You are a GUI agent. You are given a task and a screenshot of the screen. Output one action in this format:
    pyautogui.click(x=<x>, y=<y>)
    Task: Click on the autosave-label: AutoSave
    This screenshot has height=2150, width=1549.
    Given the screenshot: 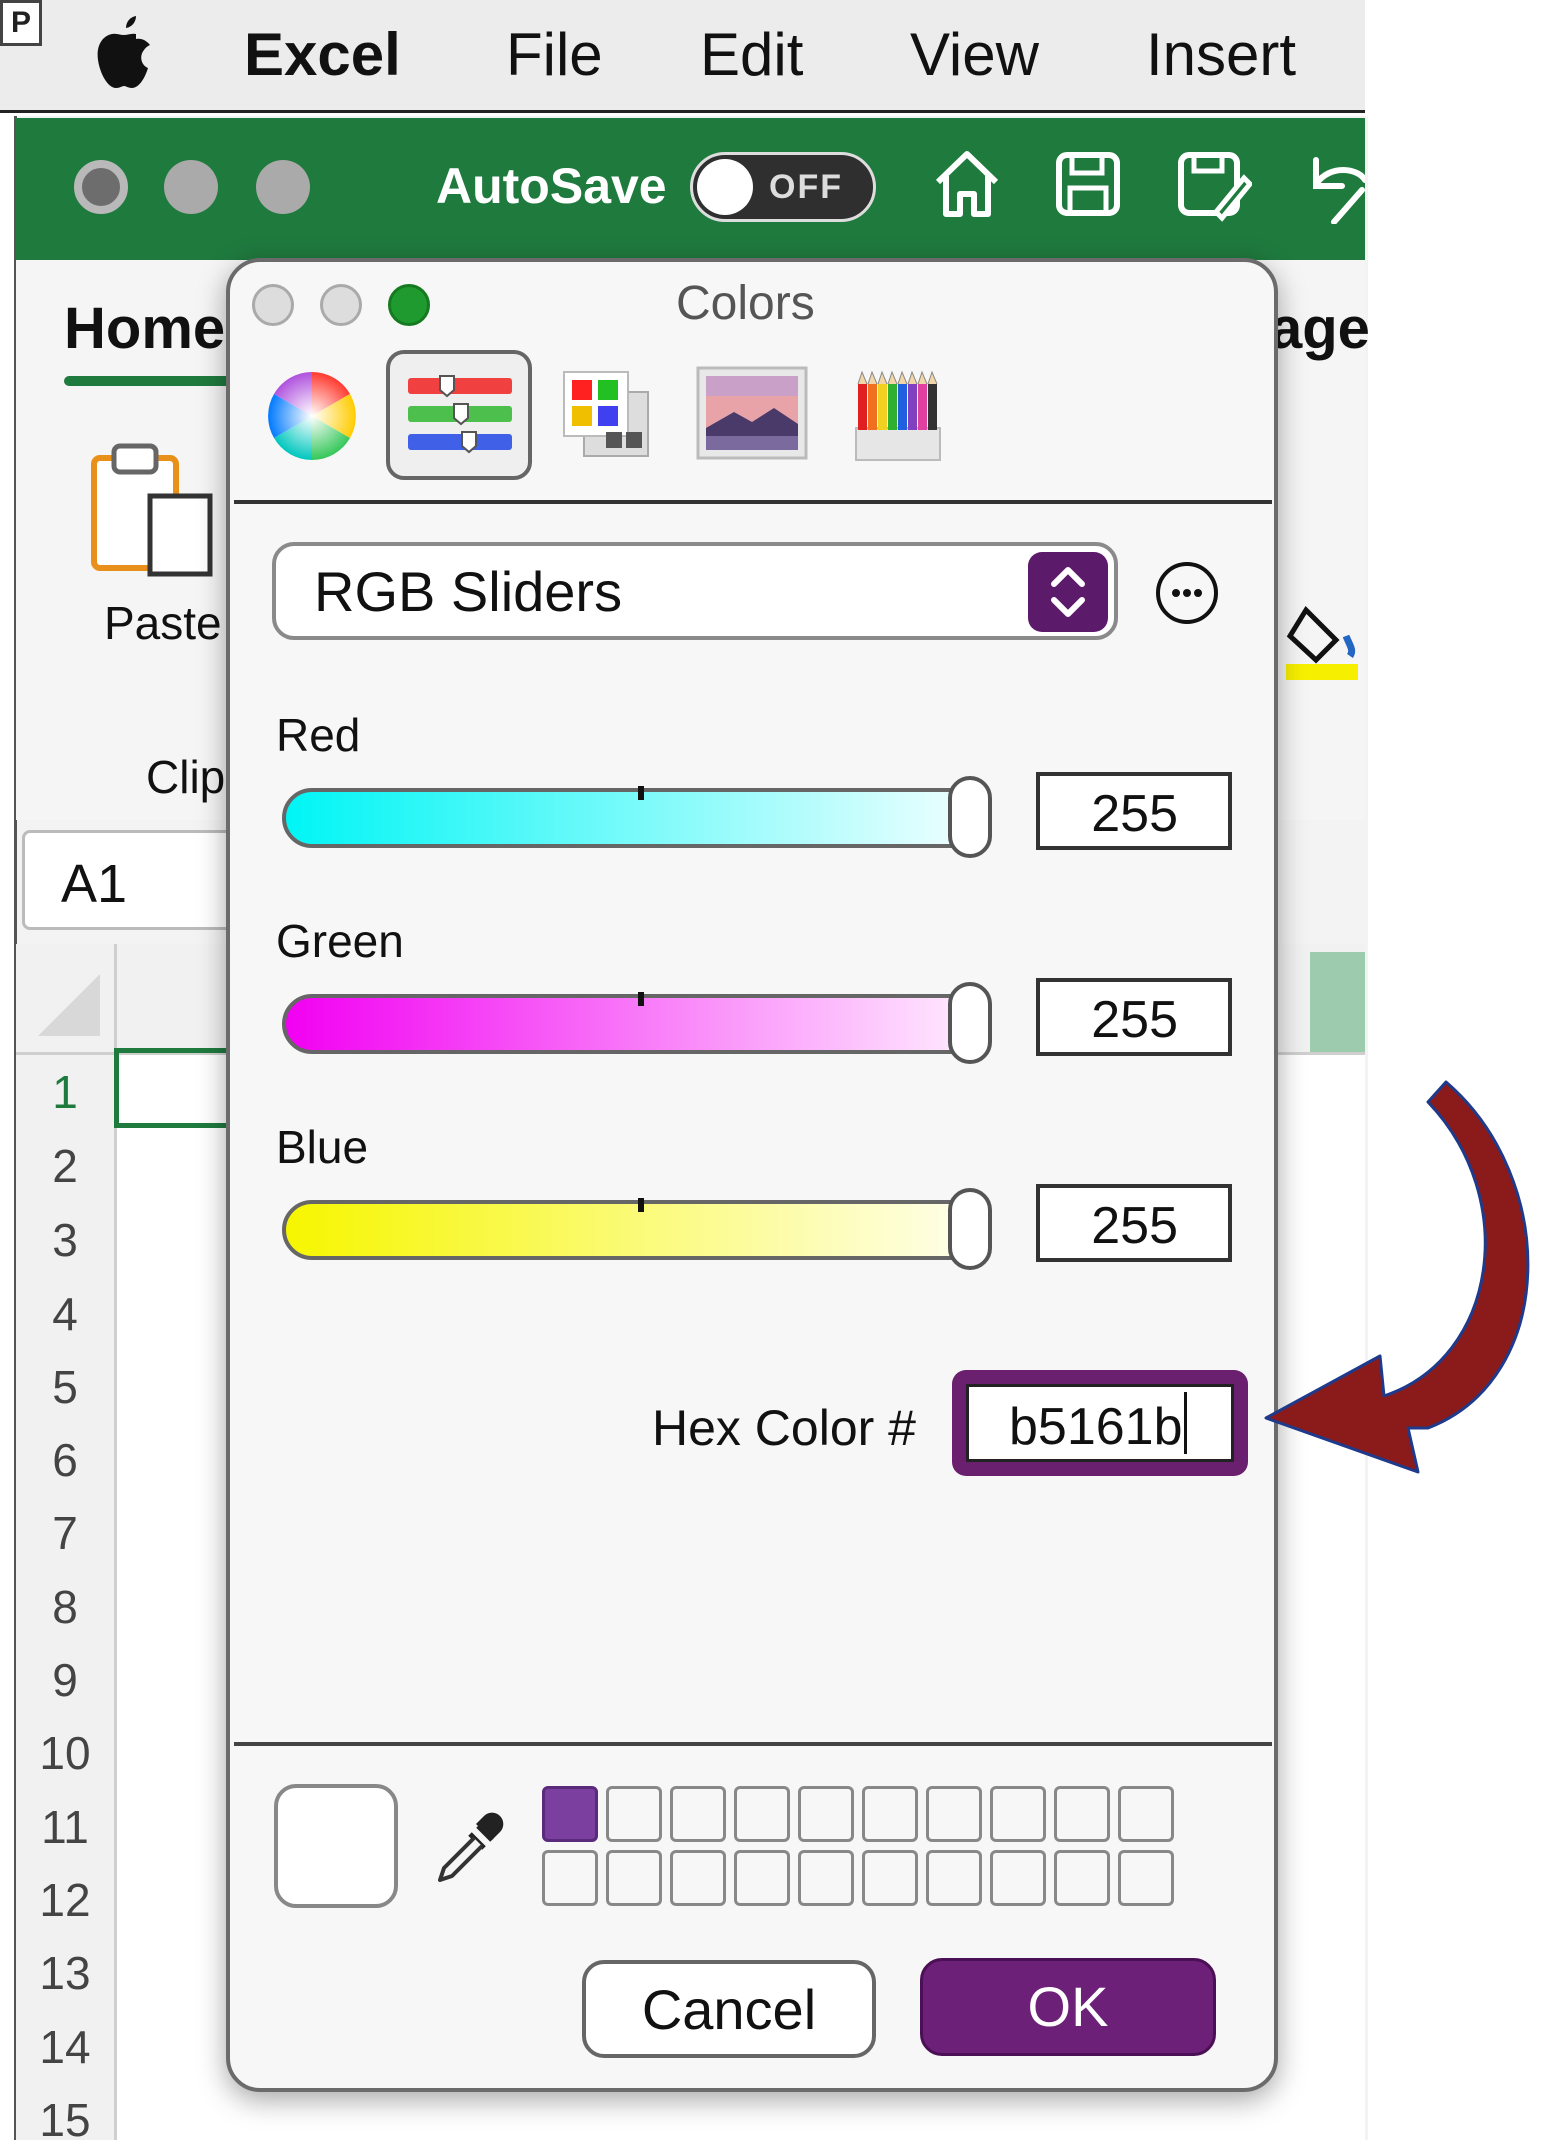 What is the action you would take?
    pyautogui.click(x=551, y=186)
    